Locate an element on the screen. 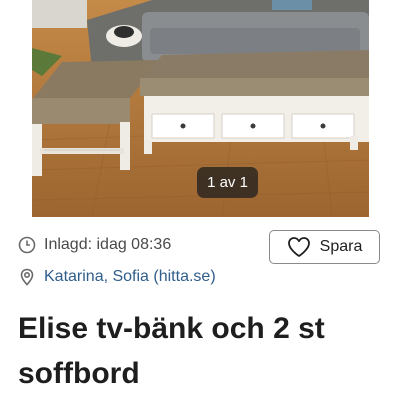  location-row: Katarina, Sofia (hitta.se) is located at coordinates (117, 277).